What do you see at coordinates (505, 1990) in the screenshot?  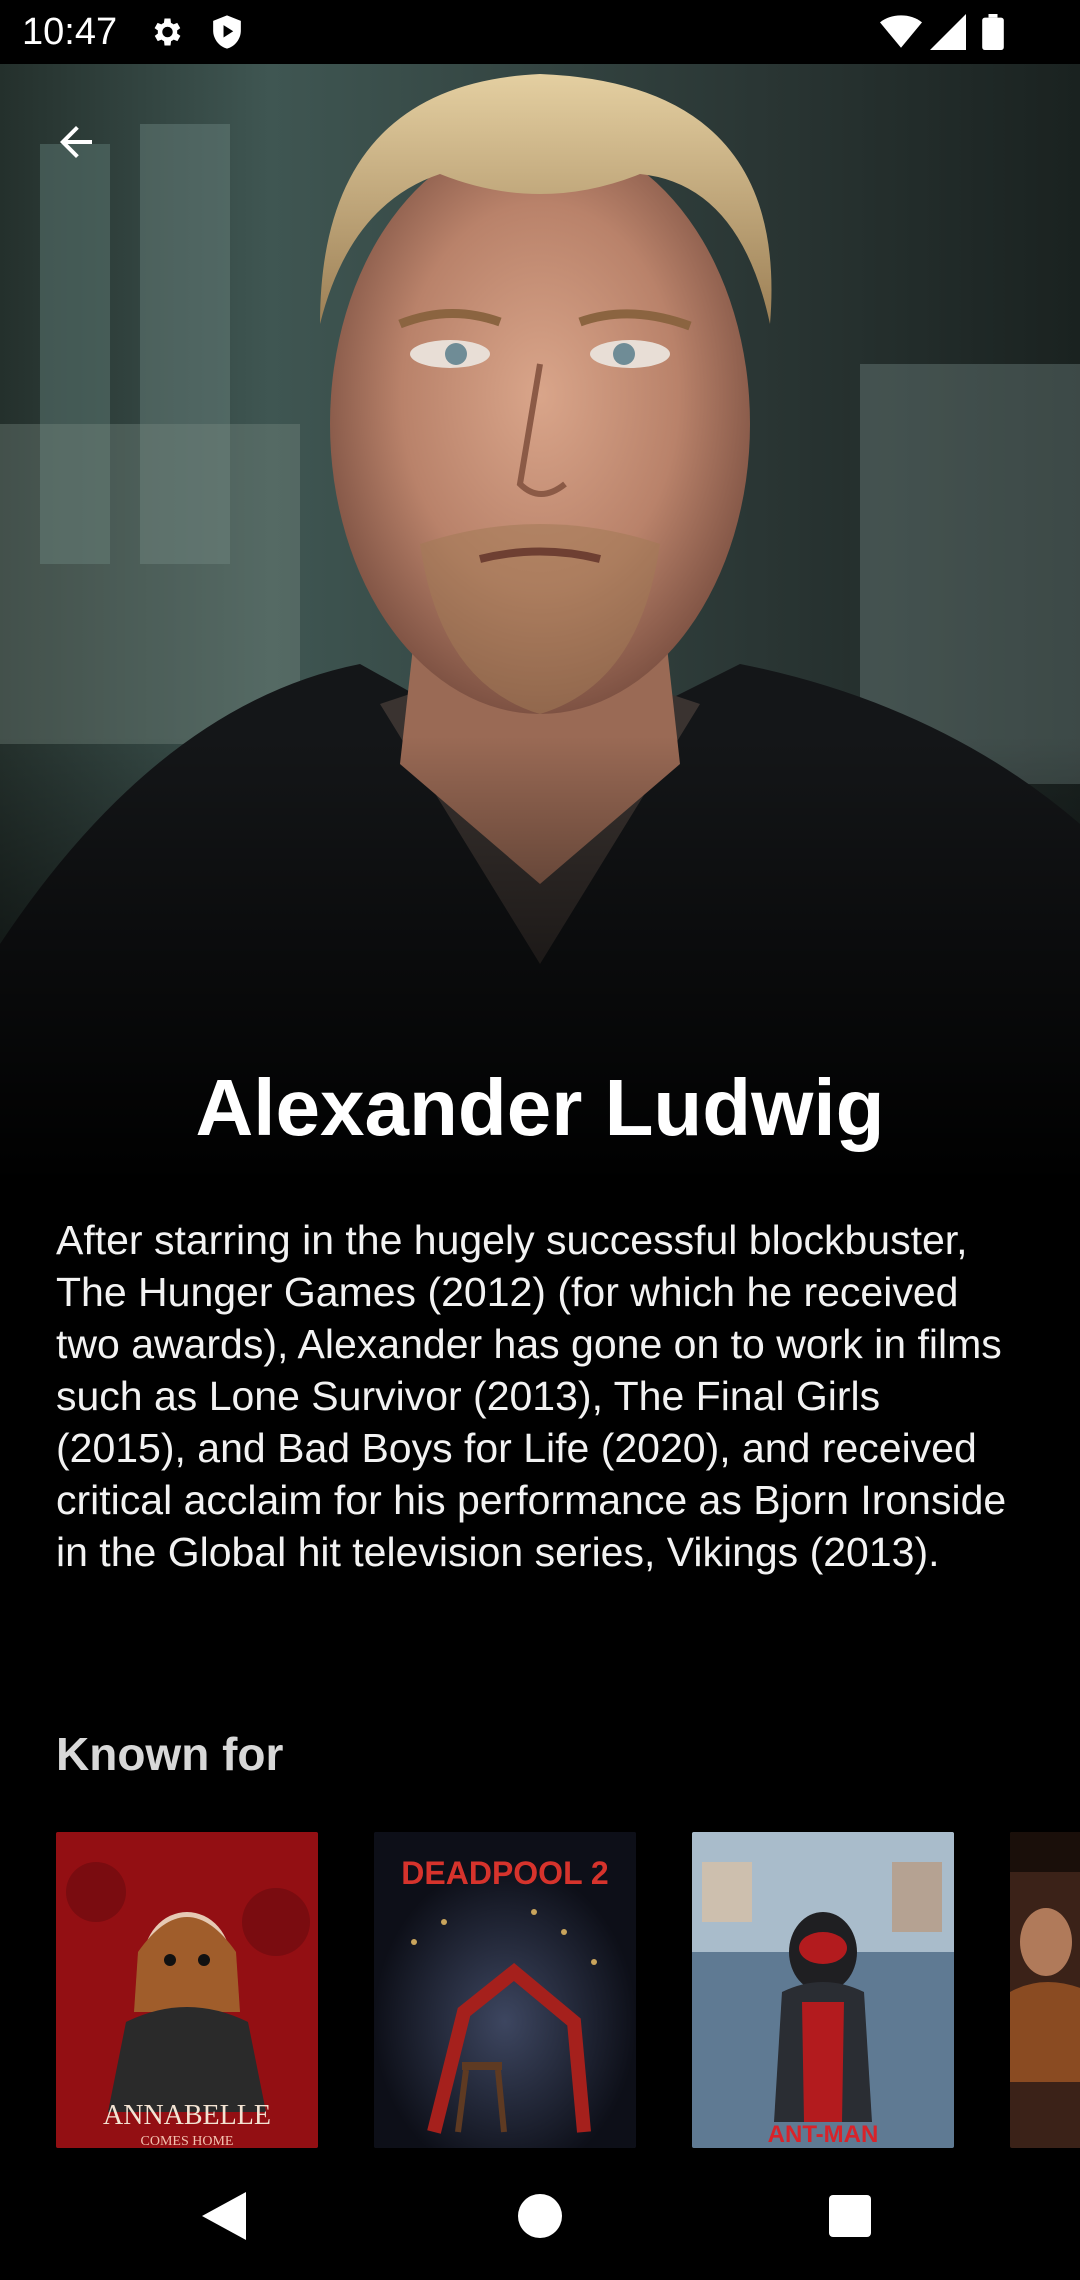 I see `movie-poster: DEADPOOL 2` at bounding box center [505, 1990].